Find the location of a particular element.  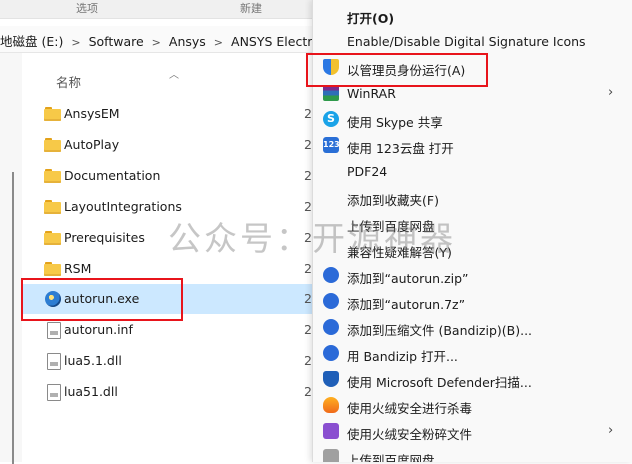

file-name: RSM is located at coordinates (78, 268).